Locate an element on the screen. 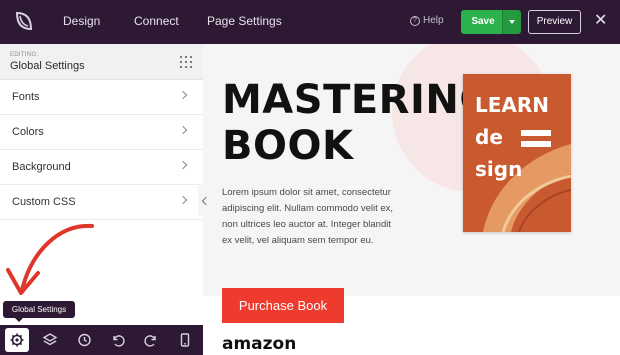  global-settings-tooltip: Global Settings is located at coordinates (39, 311).